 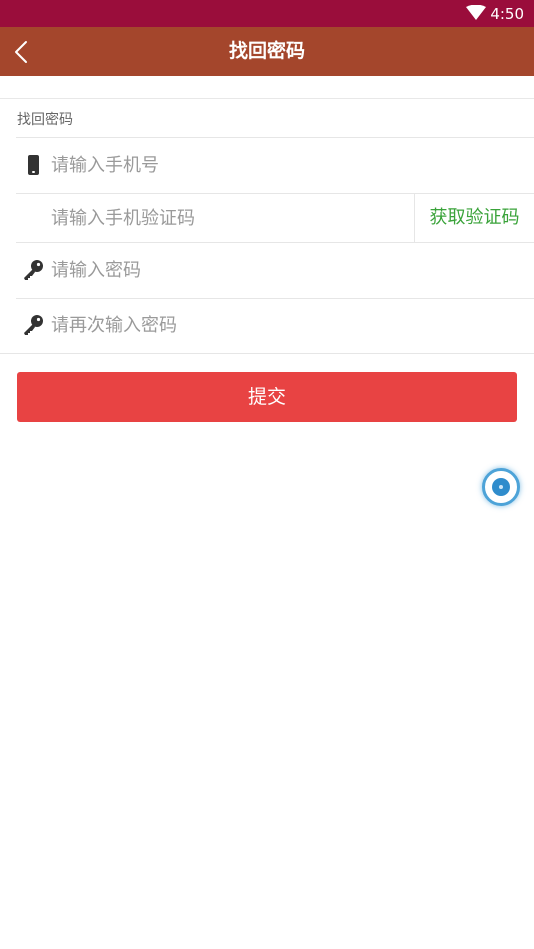 What do you see at coordinates (474, 218) in the screenshot?
I see `get-code-button: 获取验证码` at bounding box center [474, 218].